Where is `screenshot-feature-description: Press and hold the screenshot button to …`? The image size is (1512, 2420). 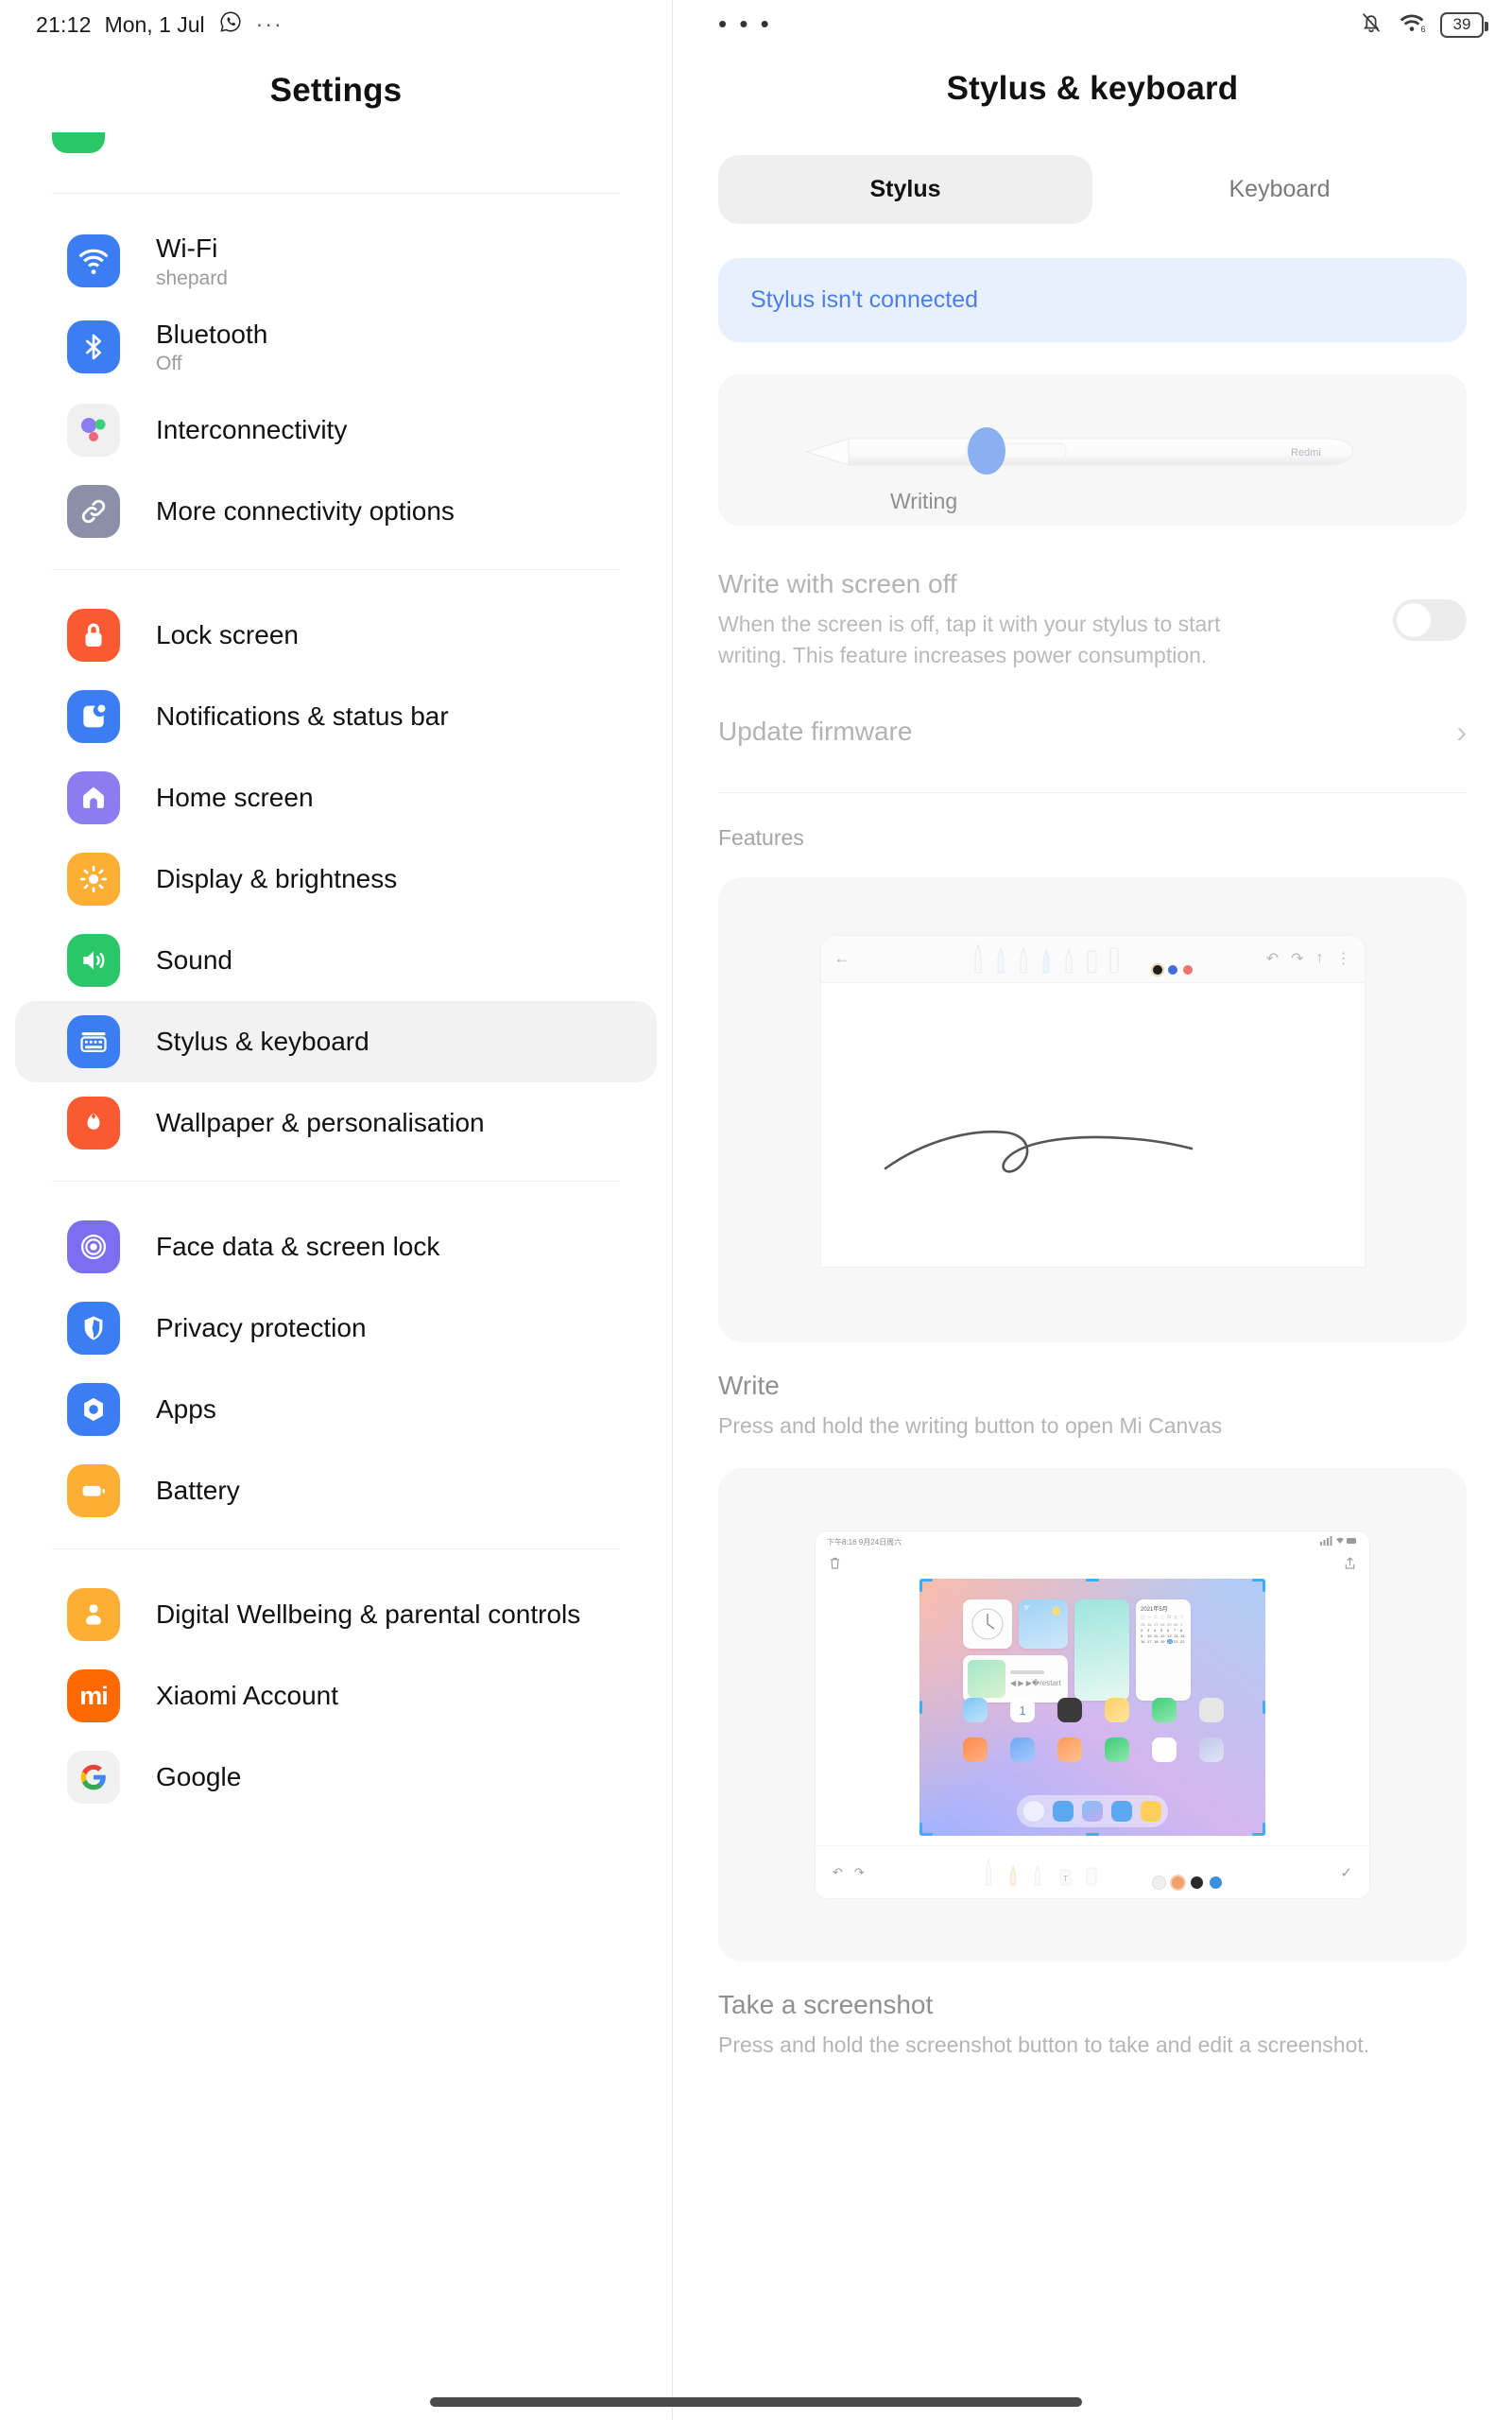
screenshot-feature-description: Press and hold the screenshot button to … is located at coordinates (1044, 2045).